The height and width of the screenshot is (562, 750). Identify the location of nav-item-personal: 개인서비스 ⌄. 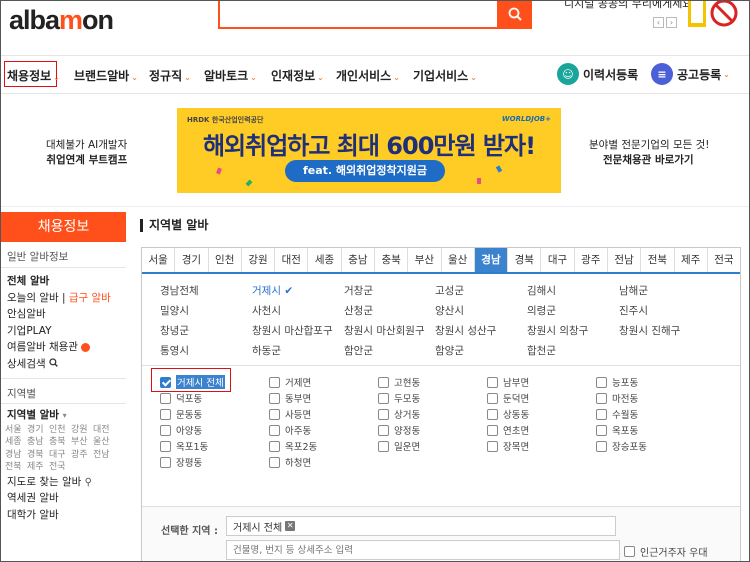
(368, 75).